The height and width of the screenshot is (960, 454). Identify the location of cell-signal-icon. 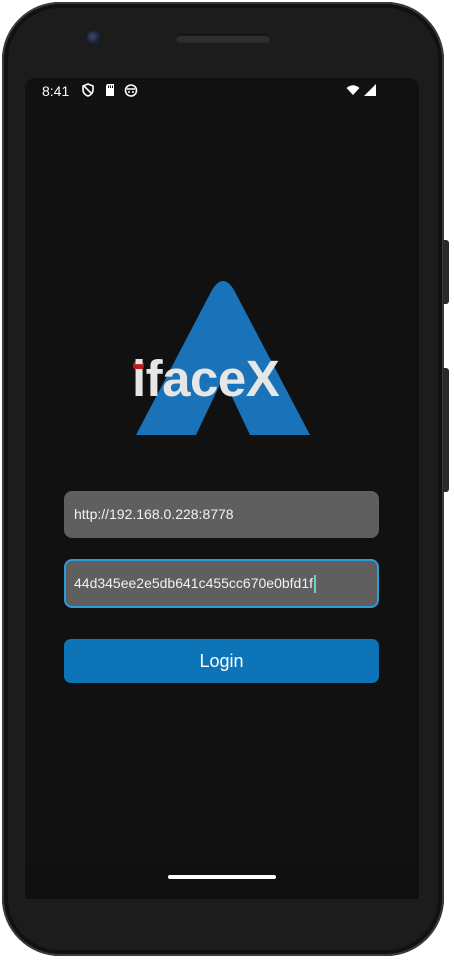
(370, 90).